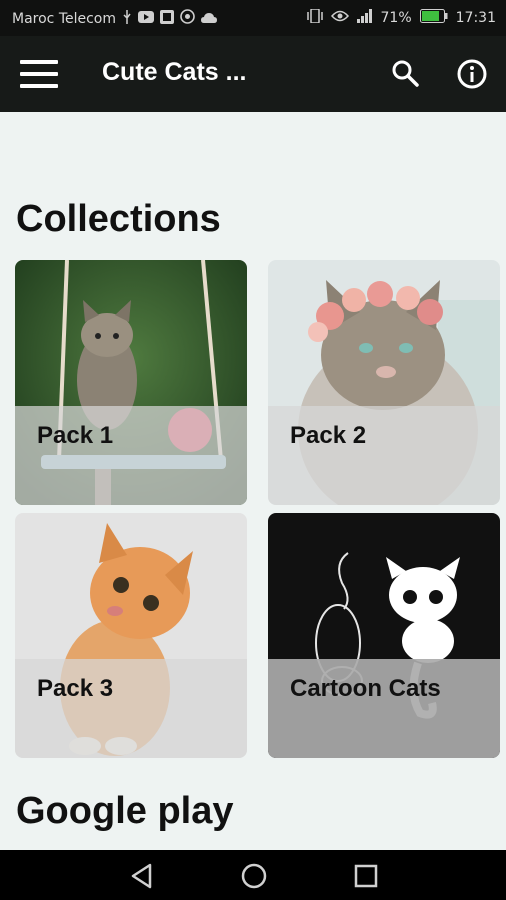  Describe the element at coordinates (433, 18) in the screenshot. I see `battery-icon` at that location.